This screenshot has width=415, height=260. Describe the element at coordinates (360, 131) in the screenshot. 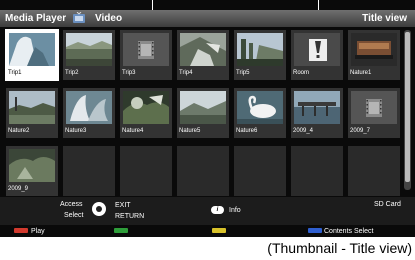

I see `thumbnail-label: 2009_7` at that location.